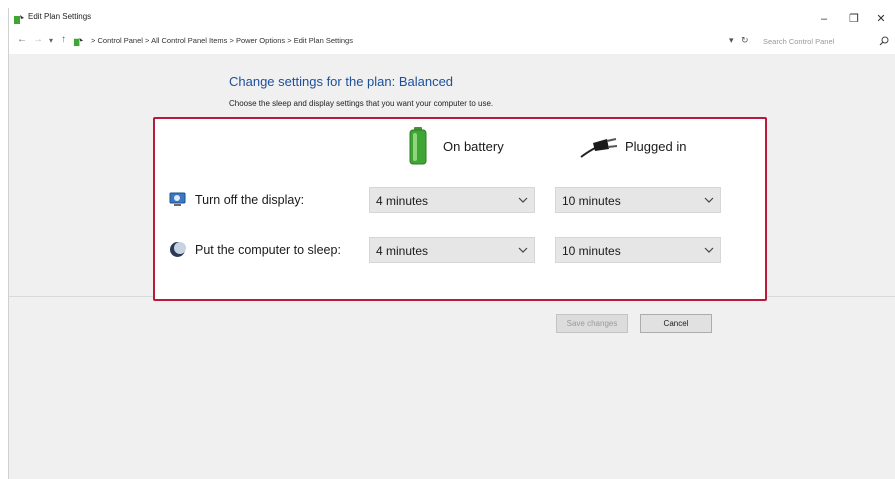 The image size is (895, 479). What do you see at coordinates (189, 40) in the screenshot?
I see `breadcrumb-all-items: All Control Panel Items` at bounding box center [189, 40].